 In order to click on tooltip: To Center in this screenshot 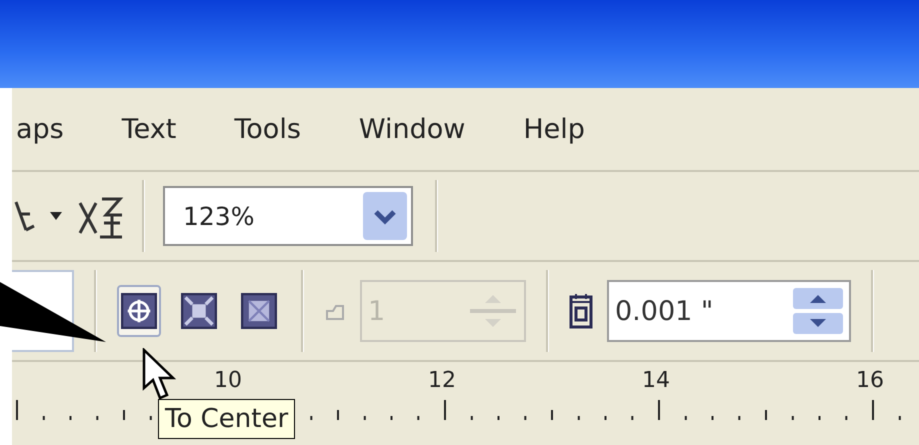, I will do `click(227, 419)`.